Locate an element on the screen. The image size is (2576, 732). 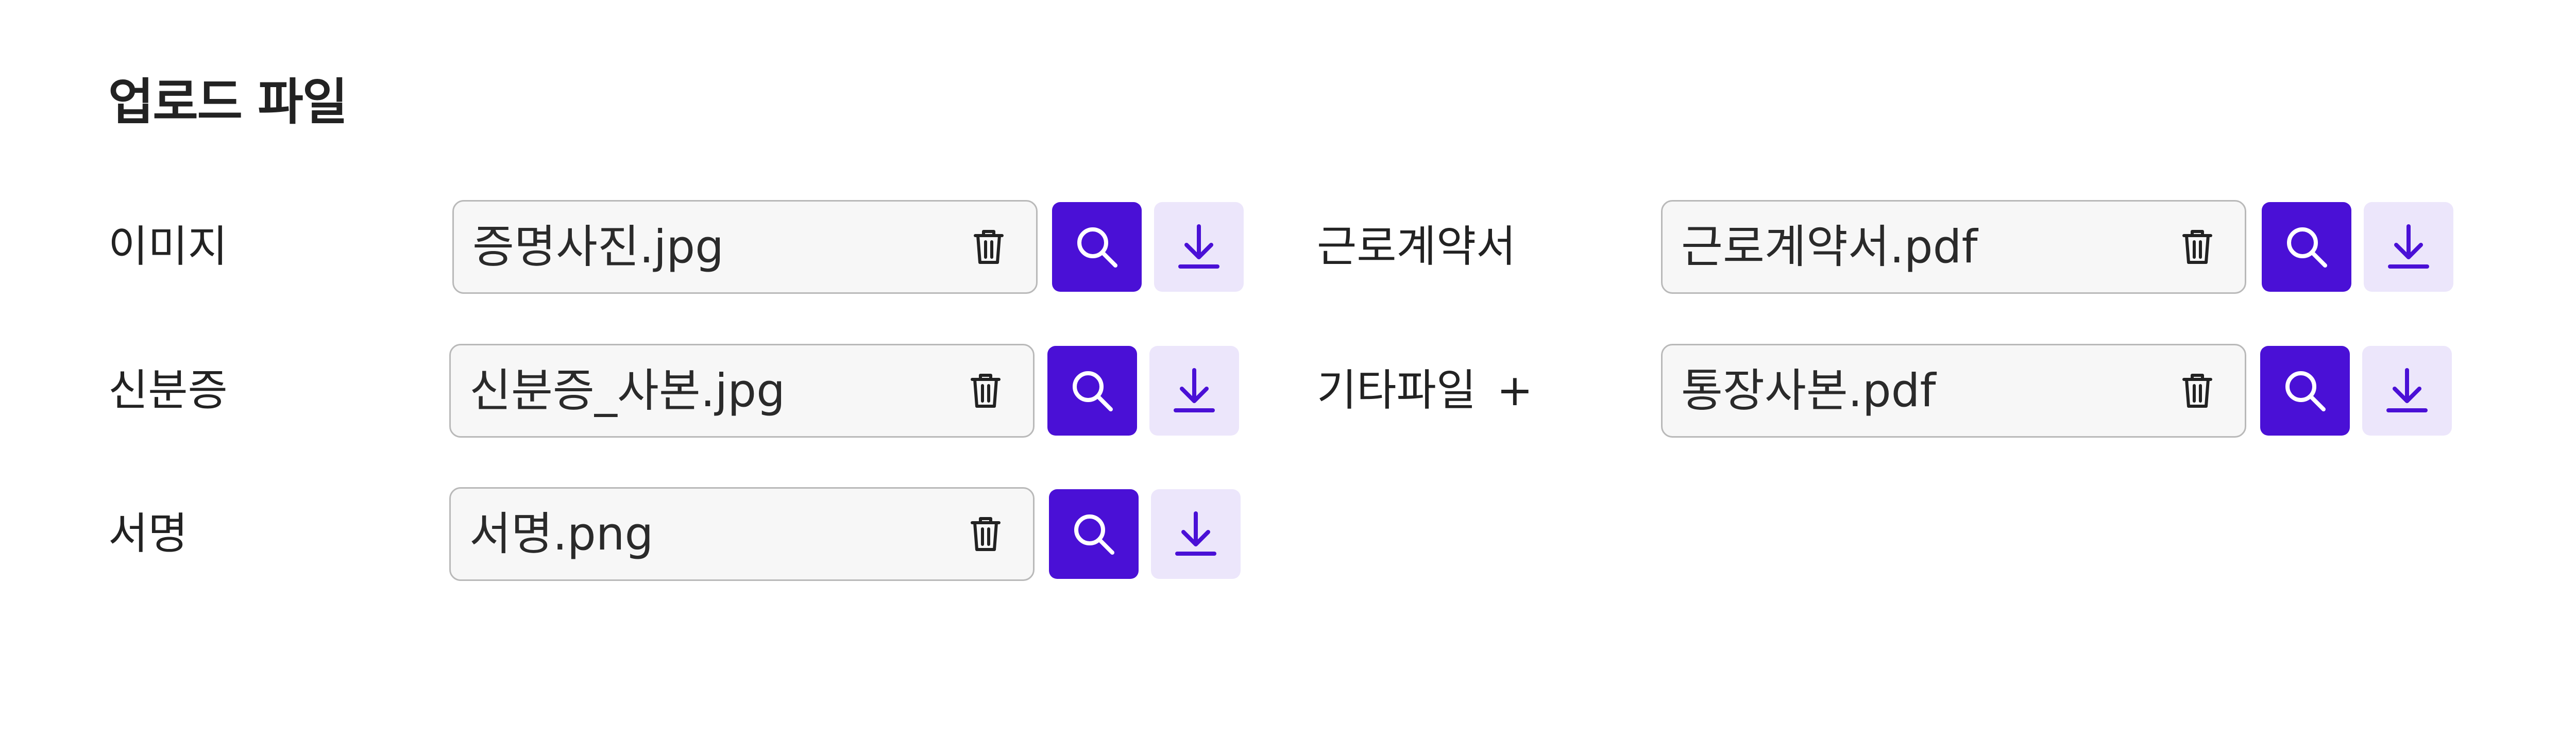
file-name: 신분증_사본.jpg is located at coordinates (627, 390).